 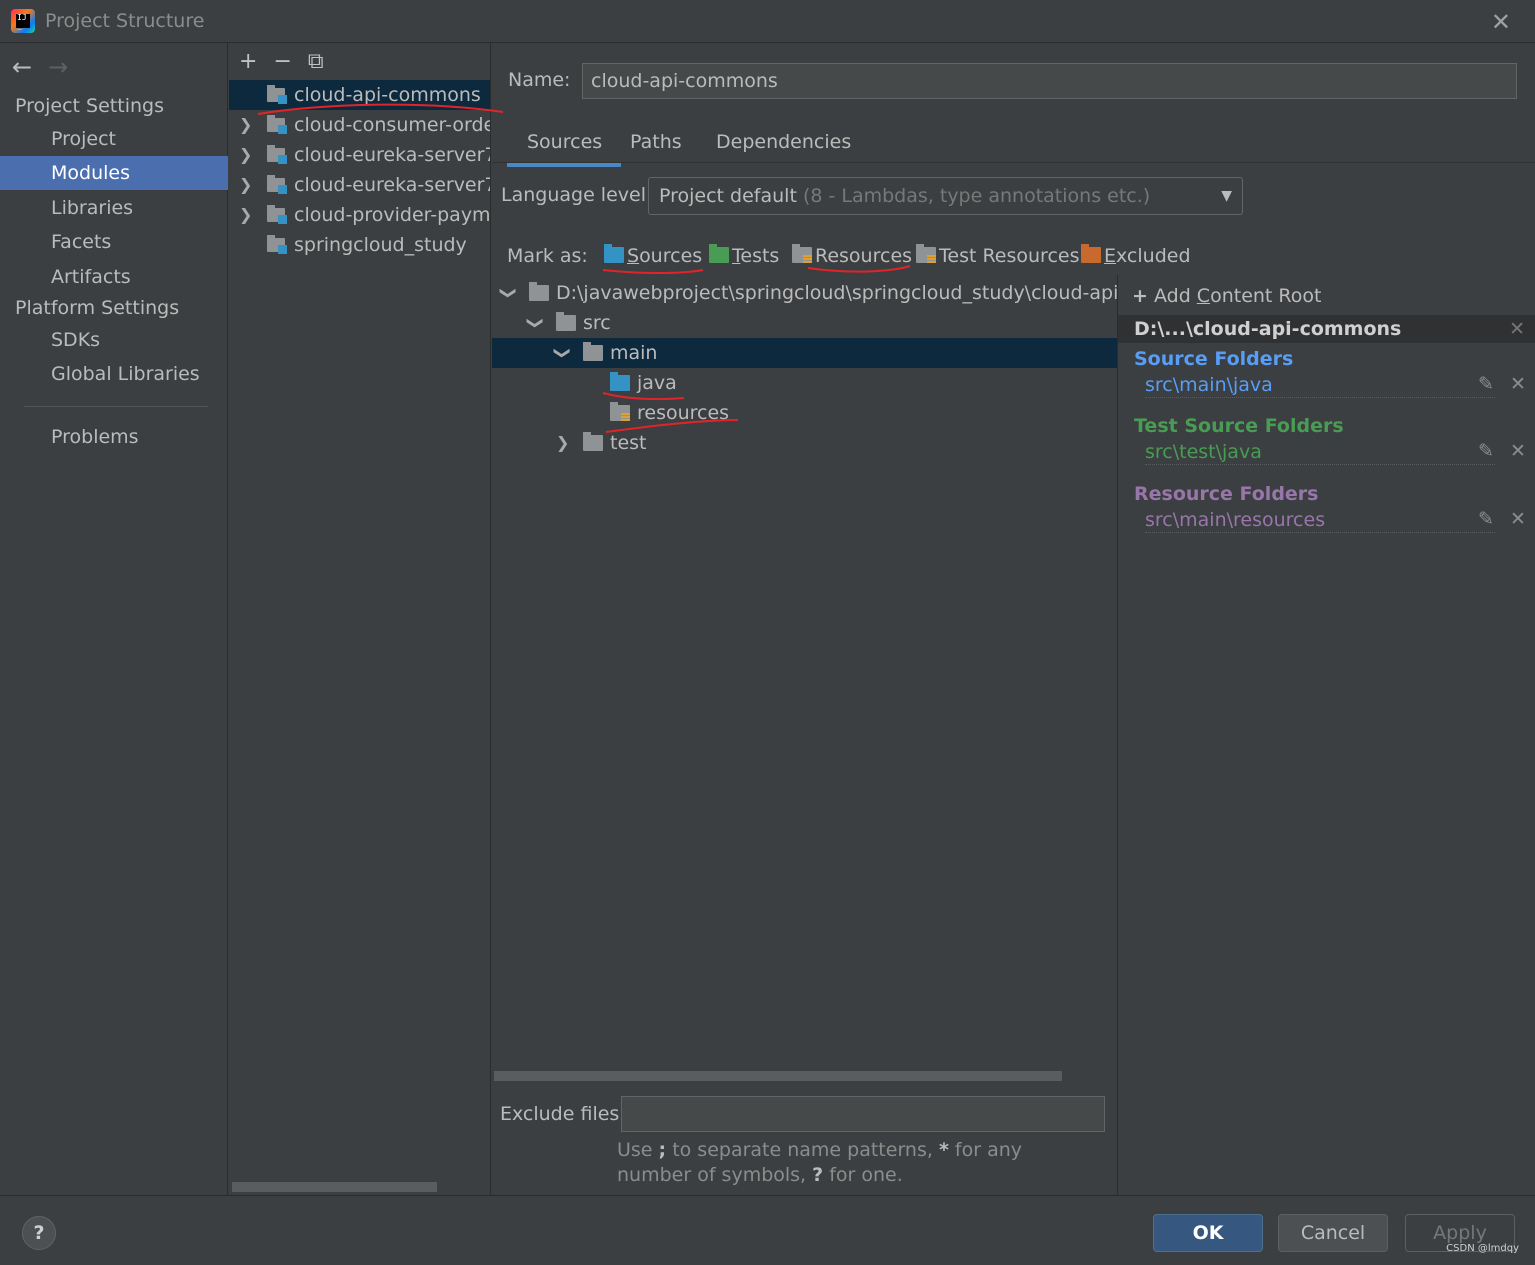 I want to click on test-source-folder-item: src\test\java, so click(x=1320, y=452).